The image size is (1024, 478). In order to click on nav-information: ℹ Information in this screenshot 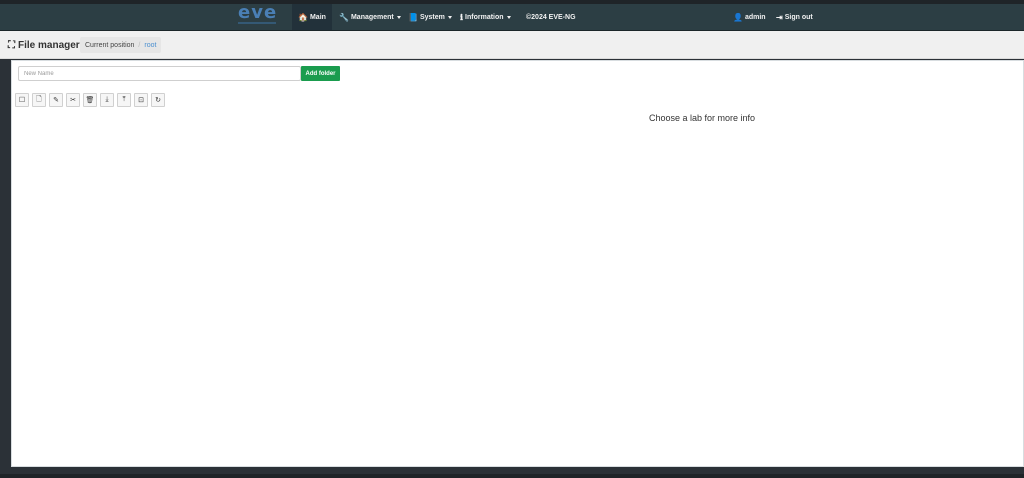, I will do `click(485, 17)`.